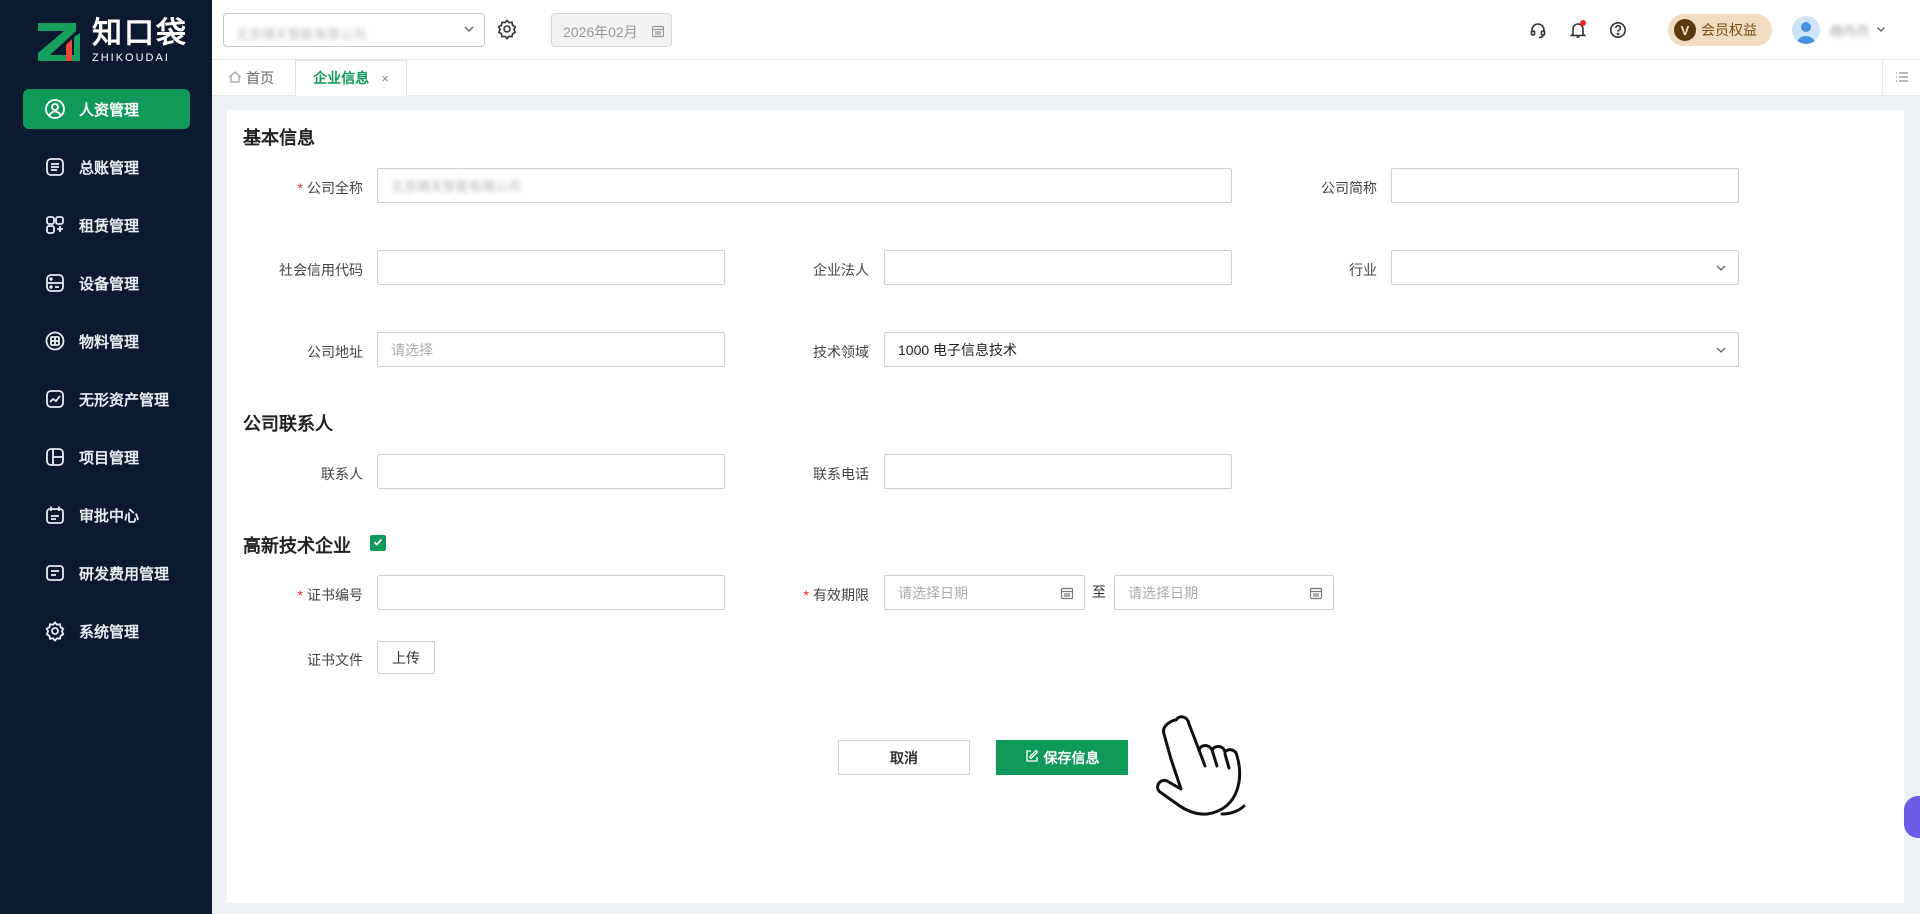  I want to click on check-icon, so click(378, 543).